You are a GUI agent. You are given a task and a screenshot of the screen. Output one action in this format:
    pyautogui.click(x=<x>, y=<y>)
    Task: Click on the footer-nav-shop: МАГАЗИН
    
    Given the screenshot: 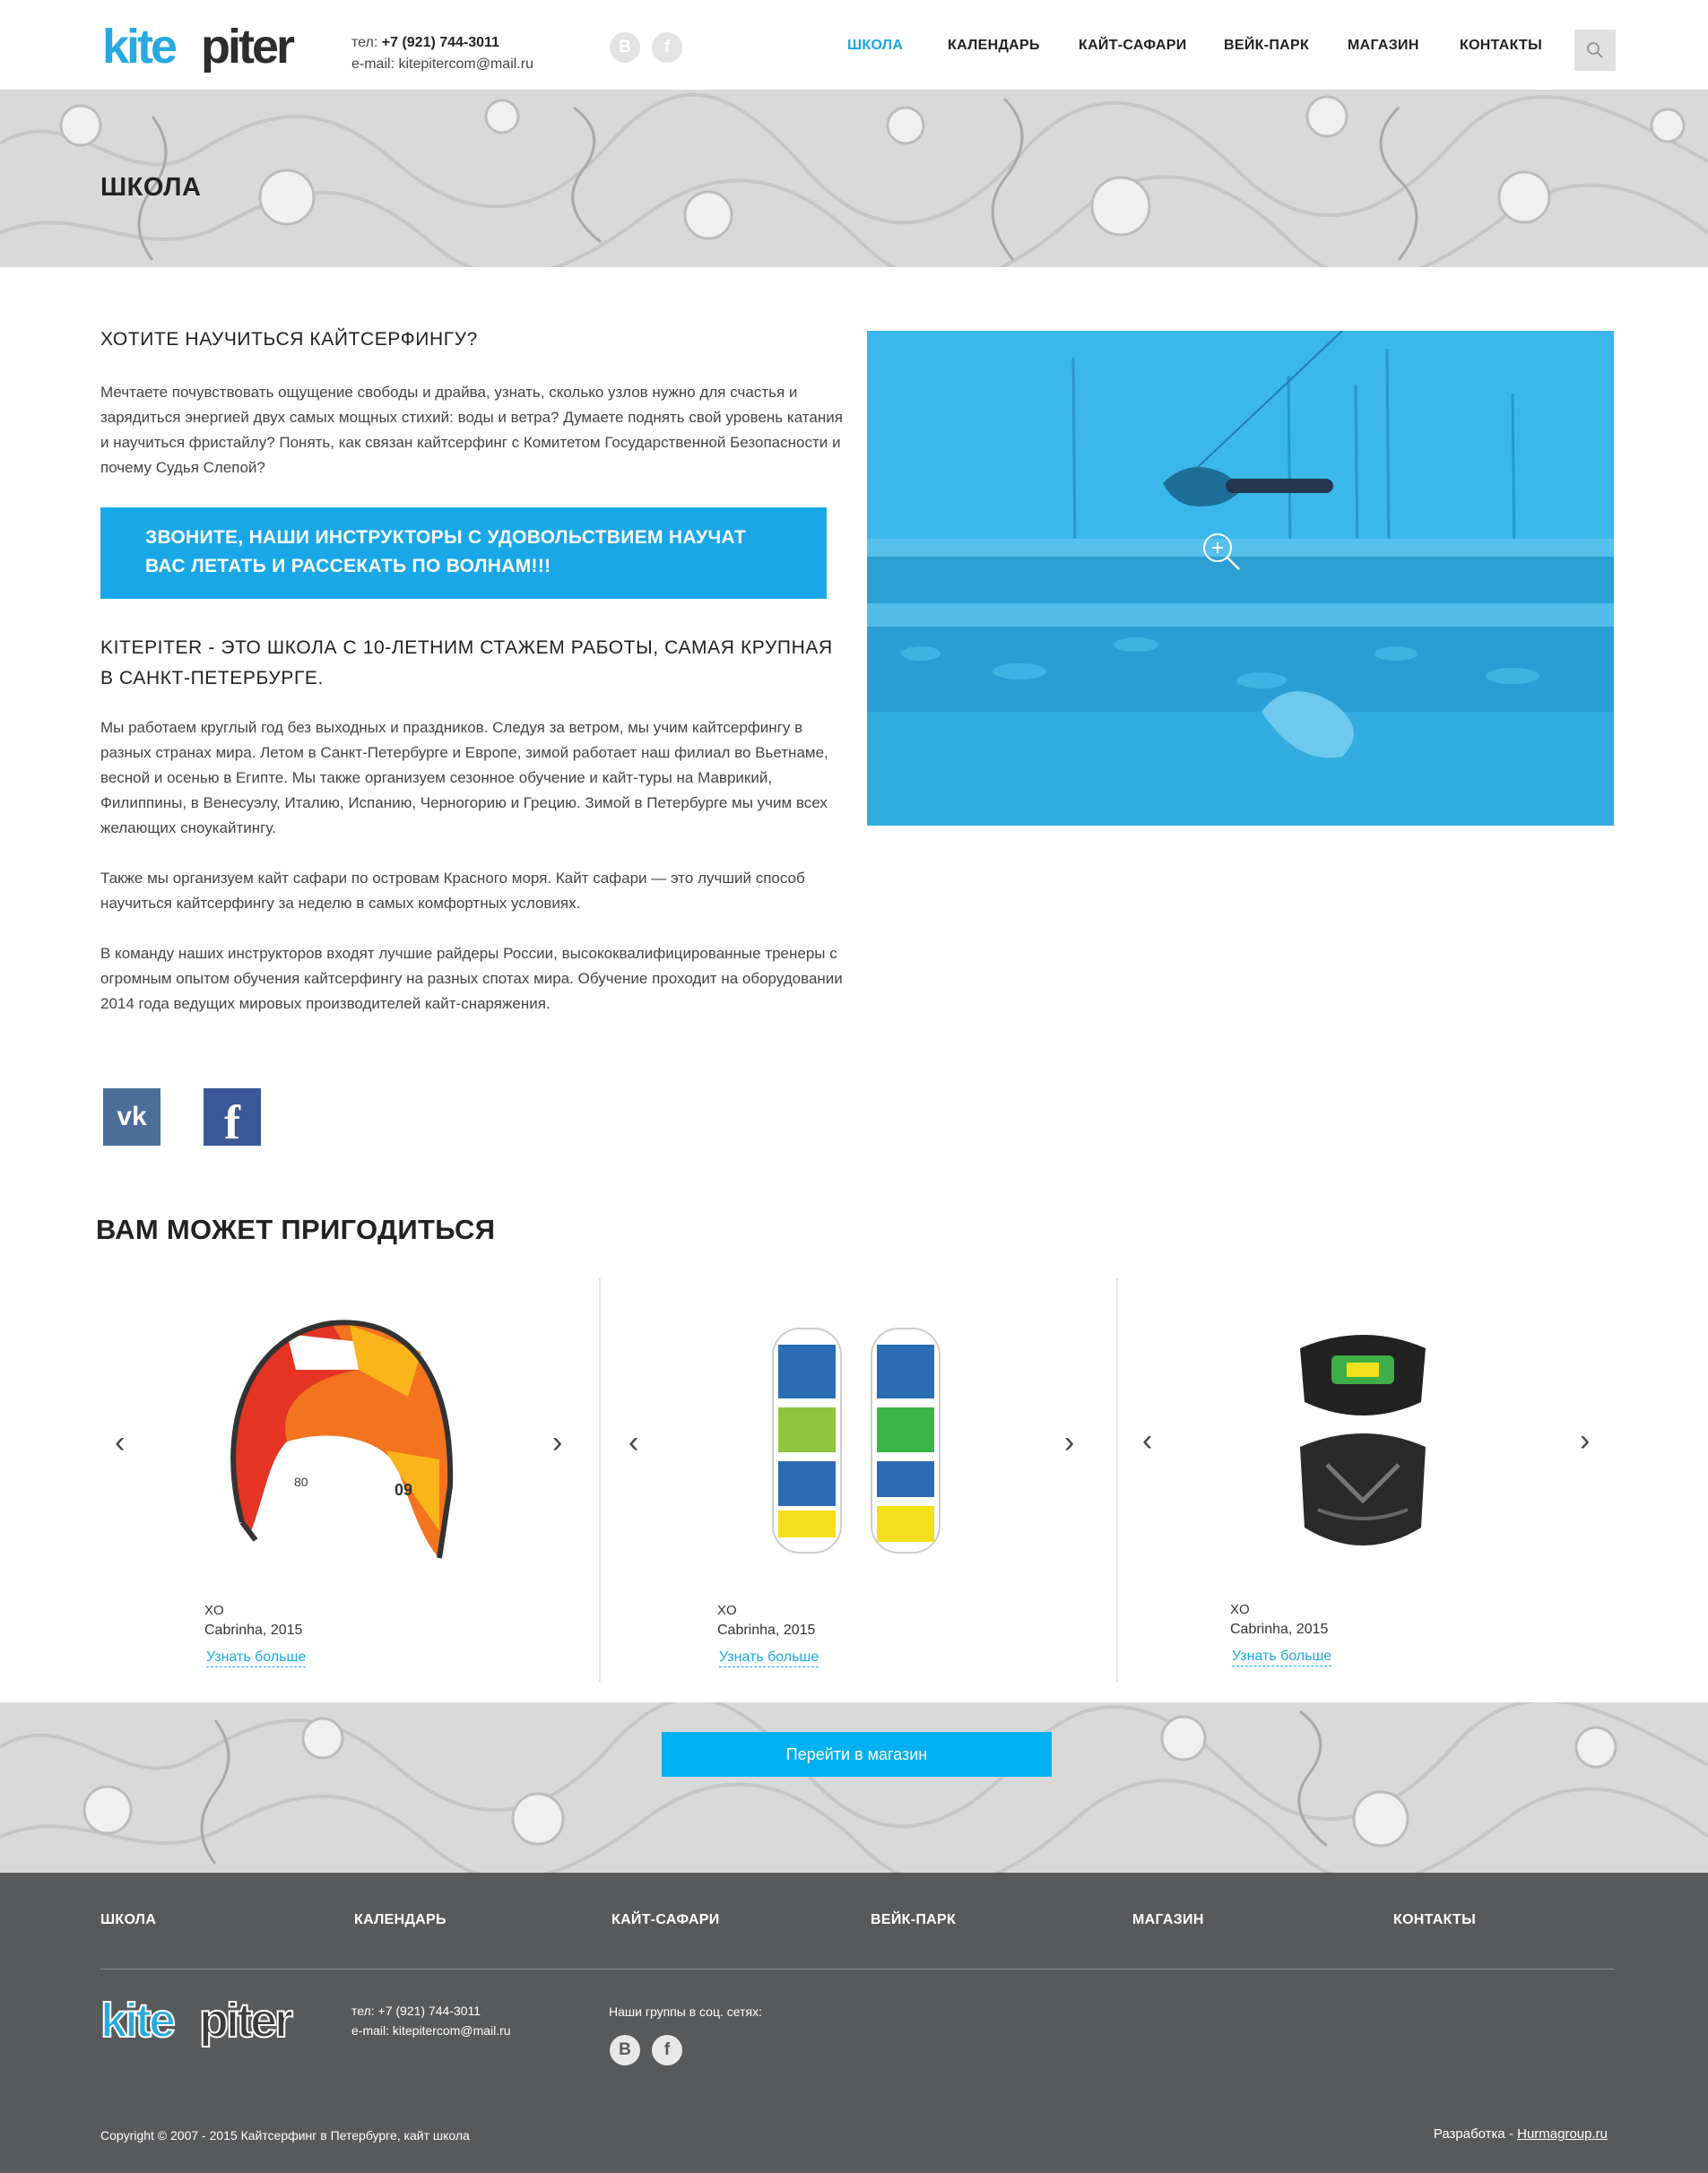 What is the action you would take?
    pyautogui.click(x=1168, y=1920)
    